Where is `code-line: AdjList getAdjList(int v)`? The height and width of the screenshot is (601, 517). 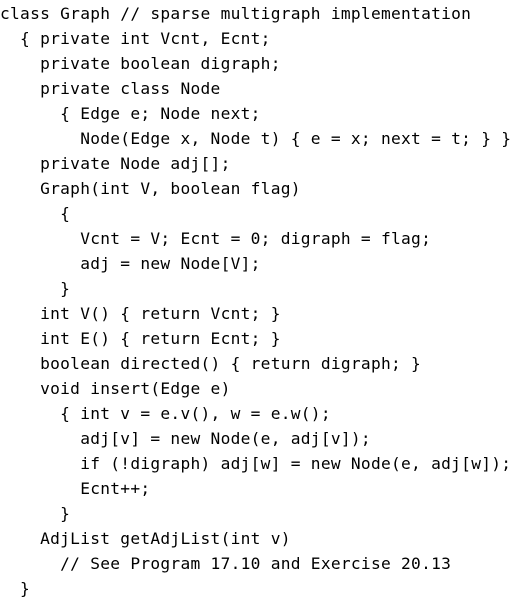 code-line: AdjList getAdjList(int v) is located at coordinates (145, 538).